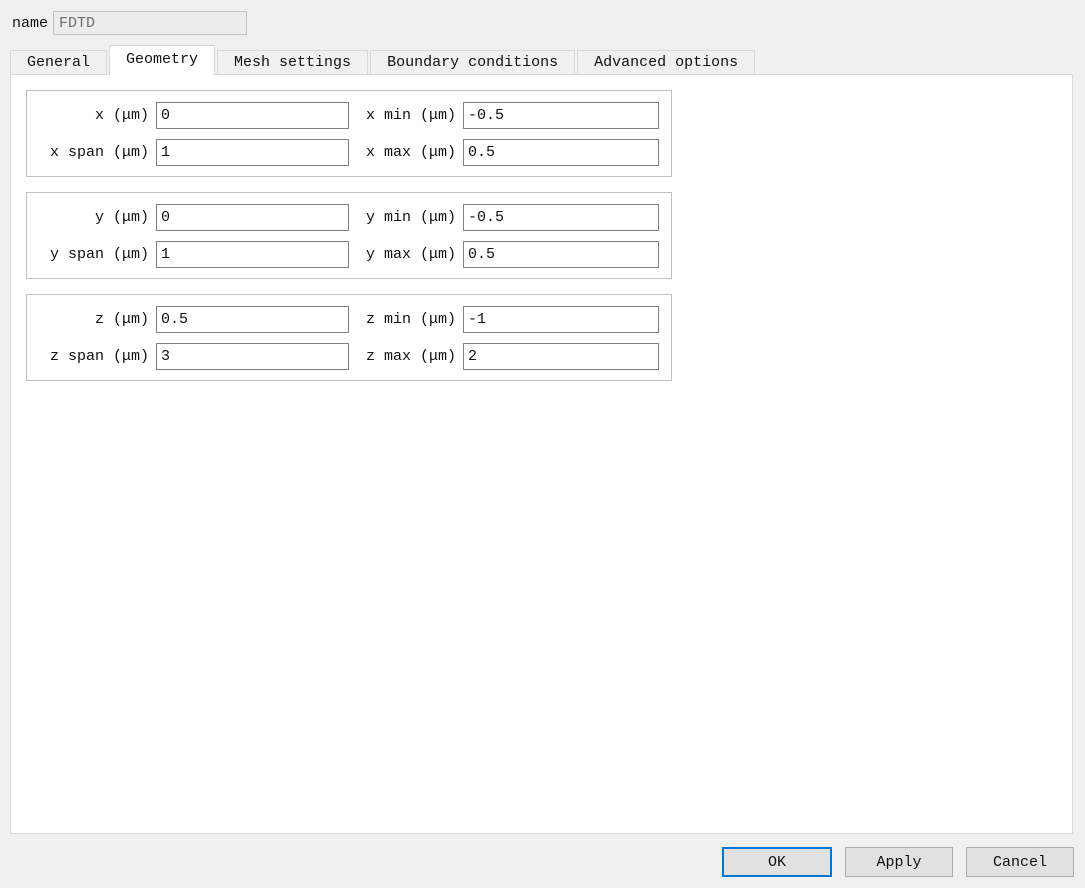  I want to click on x-input, so click(252, 115).